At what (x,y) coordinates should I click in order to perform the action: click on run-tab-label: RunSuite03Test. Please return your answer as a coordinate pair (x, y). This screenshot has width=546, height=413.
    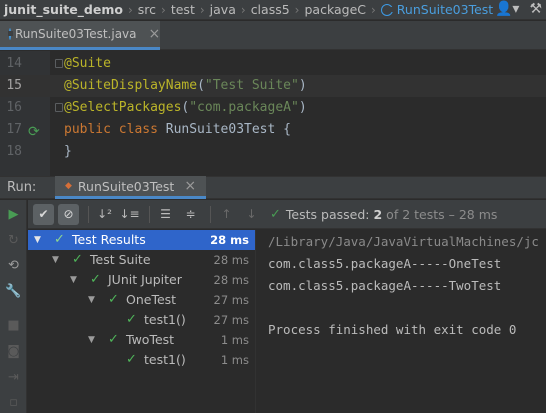
    Looking at the image, I should click on (126, 186).